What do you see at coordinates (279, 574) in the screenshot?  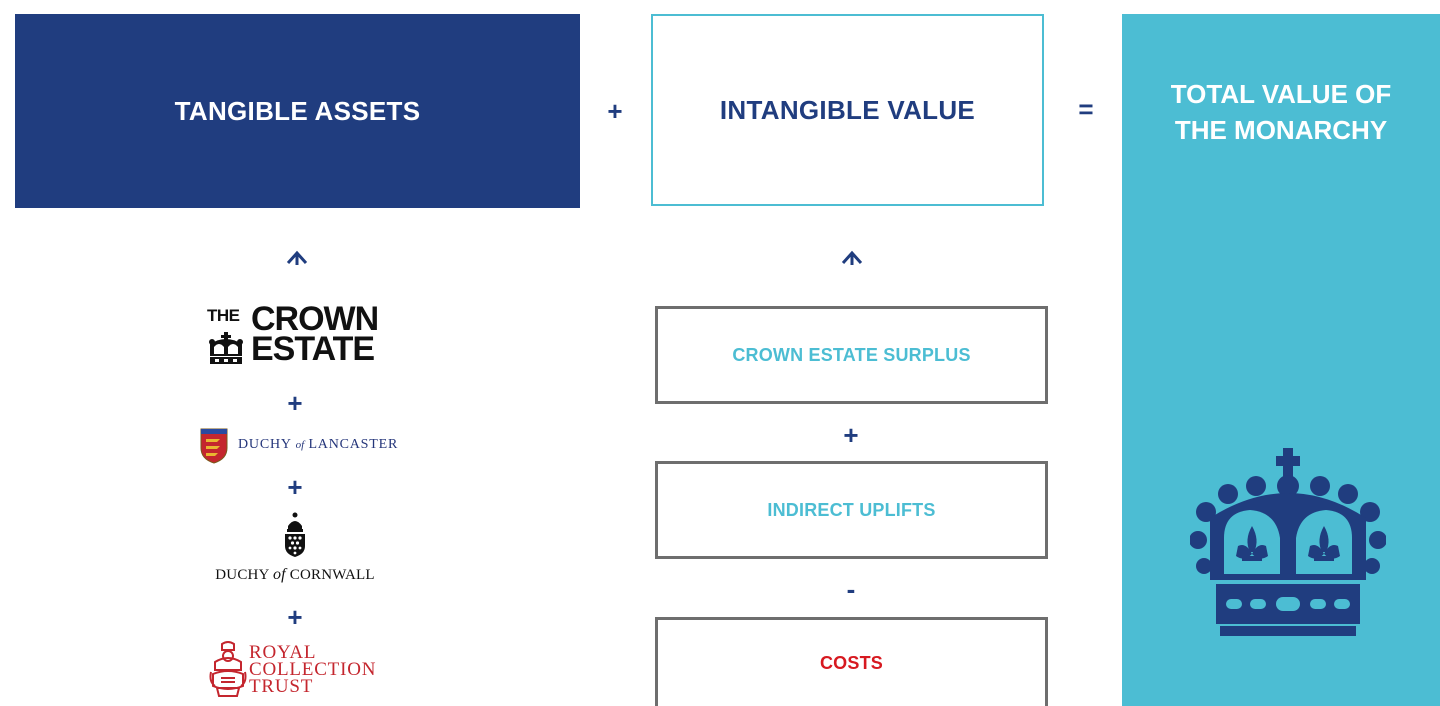 I see `cornwall-of: of` at bounding box center [279, 574].